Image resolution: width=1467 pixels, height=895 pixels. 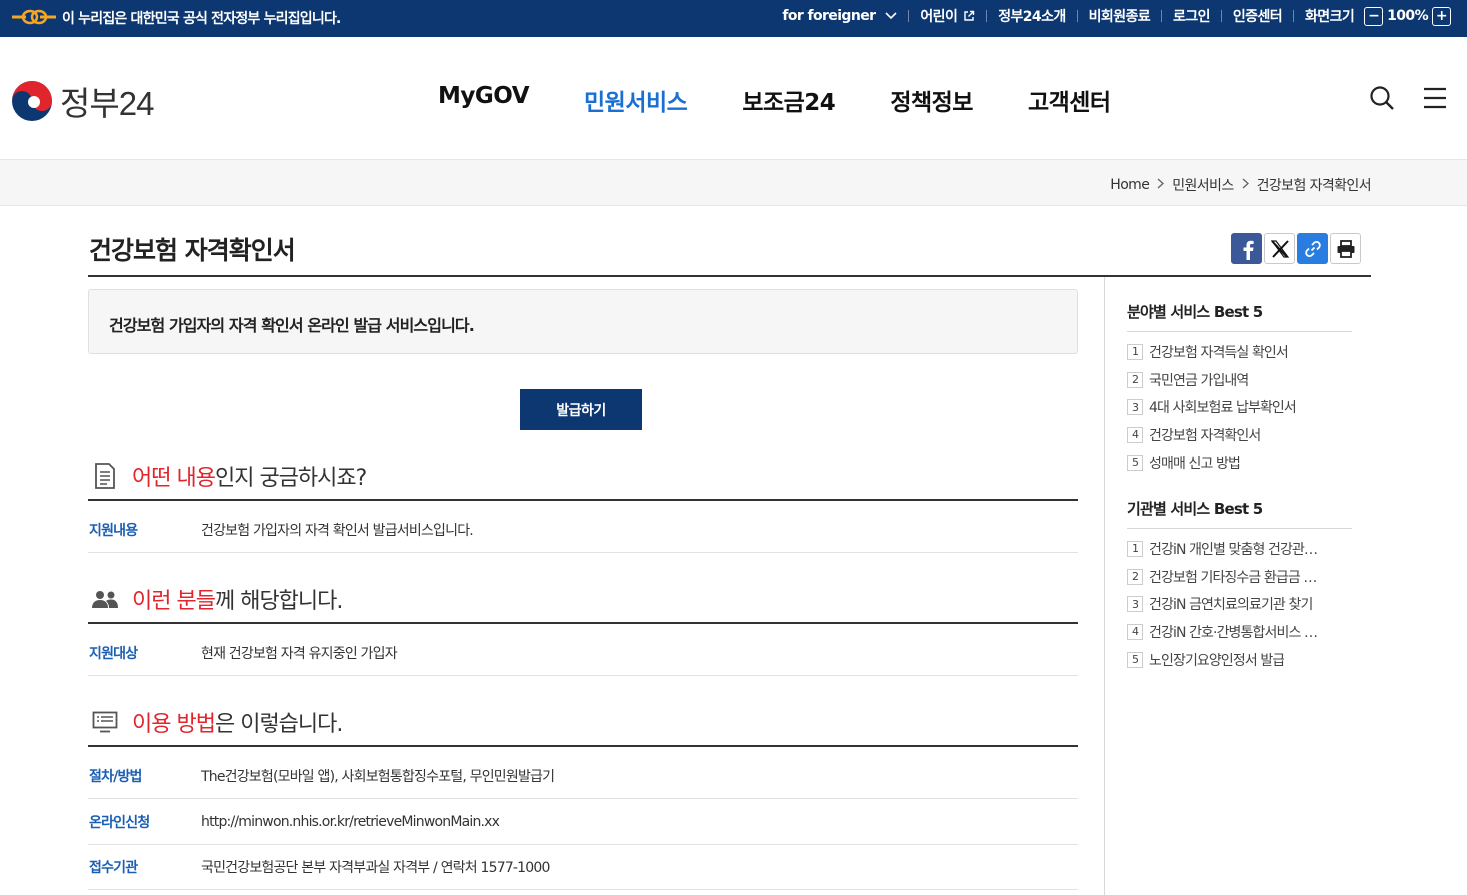 I want to click on issue-button: 발급하기, so click(x=581, y=409).